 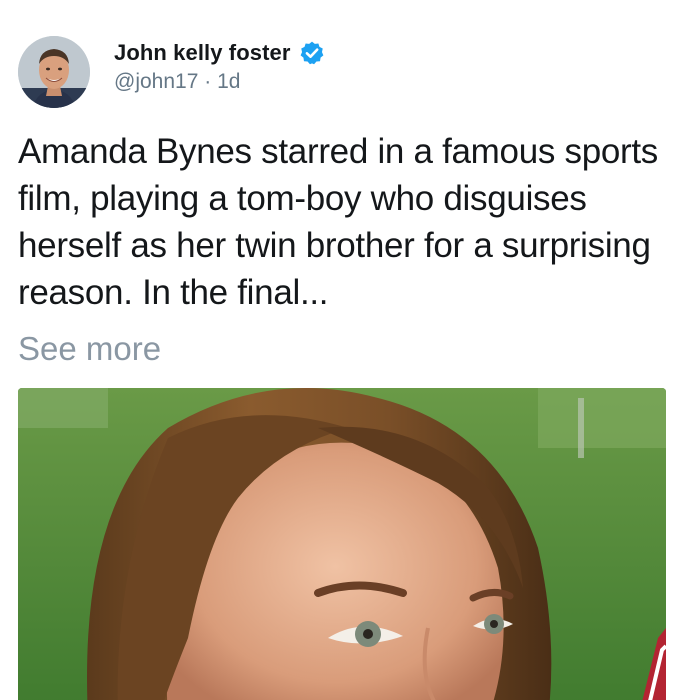 I want to click on avatar, so click(x=54, y=72).